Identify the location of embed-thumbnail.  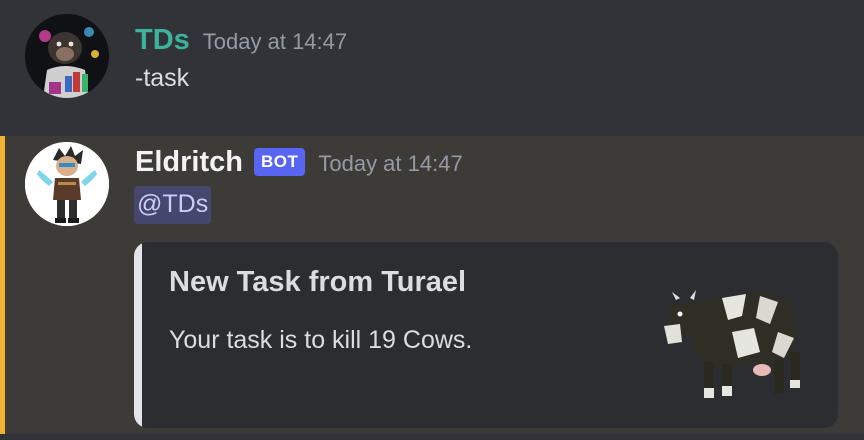
(732, 337).